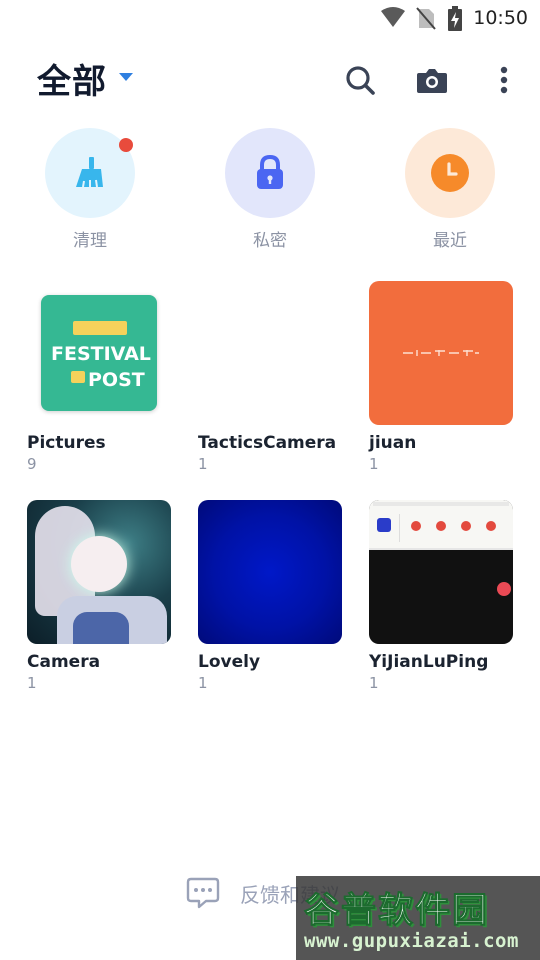 The image size is (540, 960). I want to click on camera-button, so click(432, 80).